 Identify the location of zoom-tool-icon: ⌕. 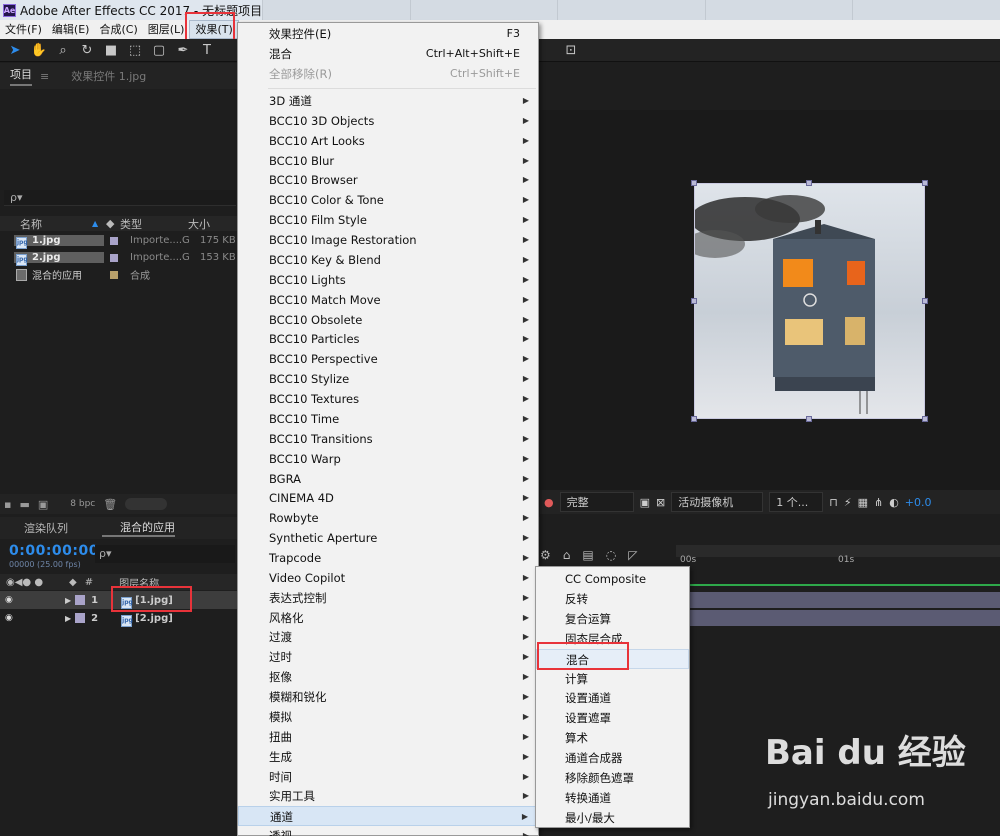
(63, 50).